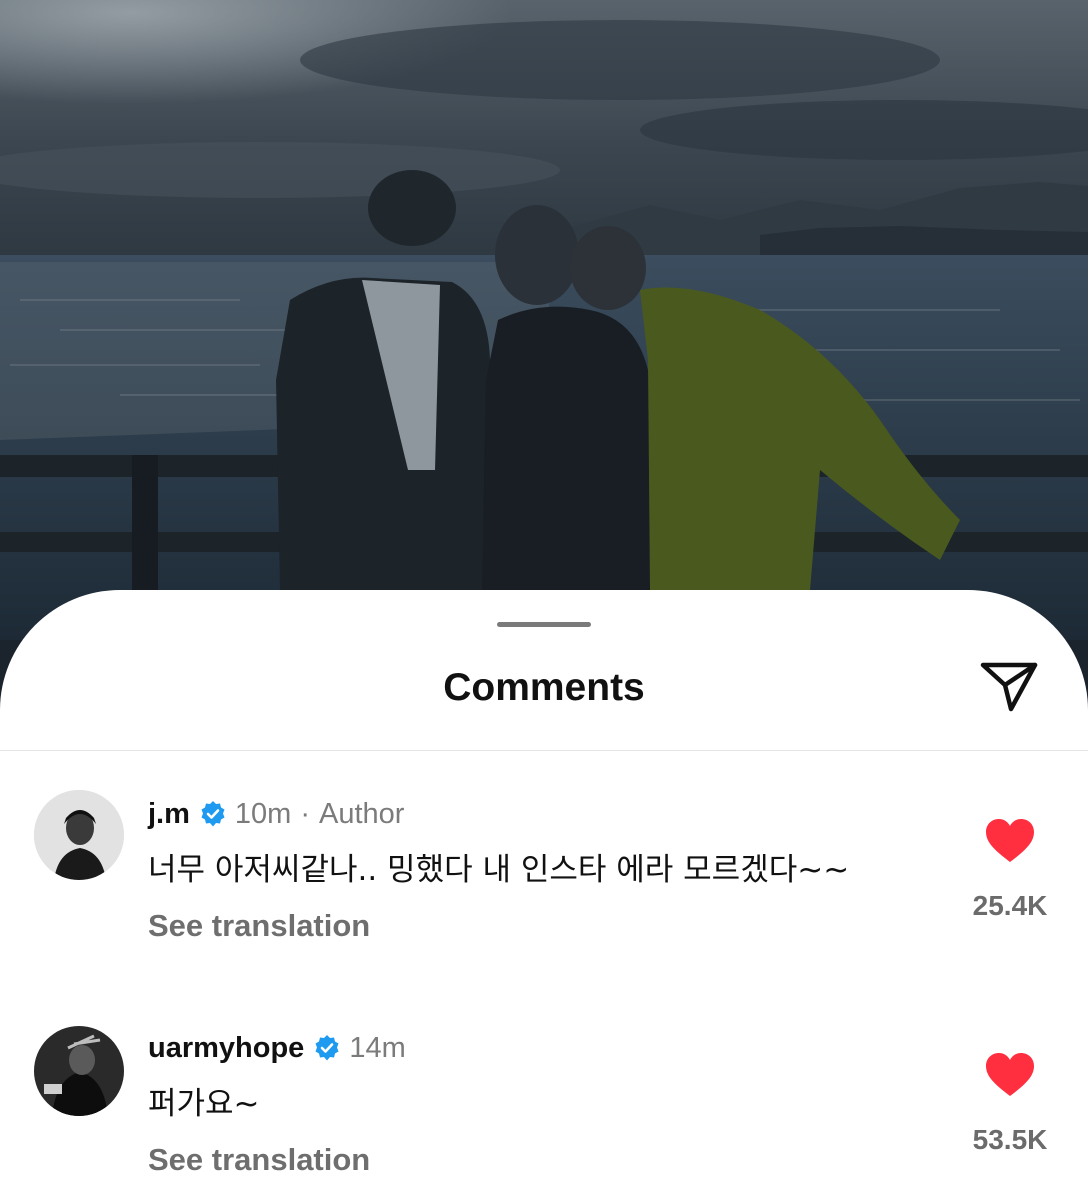 The height and width of the screenshot is (1200, 1088). Describe the element at coordinates (1010, 905) in the screenshot. I see `like-count: 25.4K` at that location.